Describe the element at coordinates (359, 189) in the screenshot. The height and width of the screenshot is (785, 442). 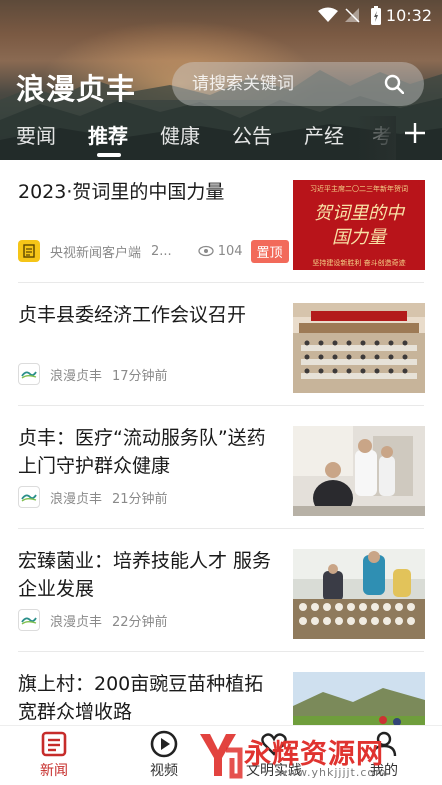
I see `thumb-top-text: 习近平主席二〇二三年新年贺词` at that location.